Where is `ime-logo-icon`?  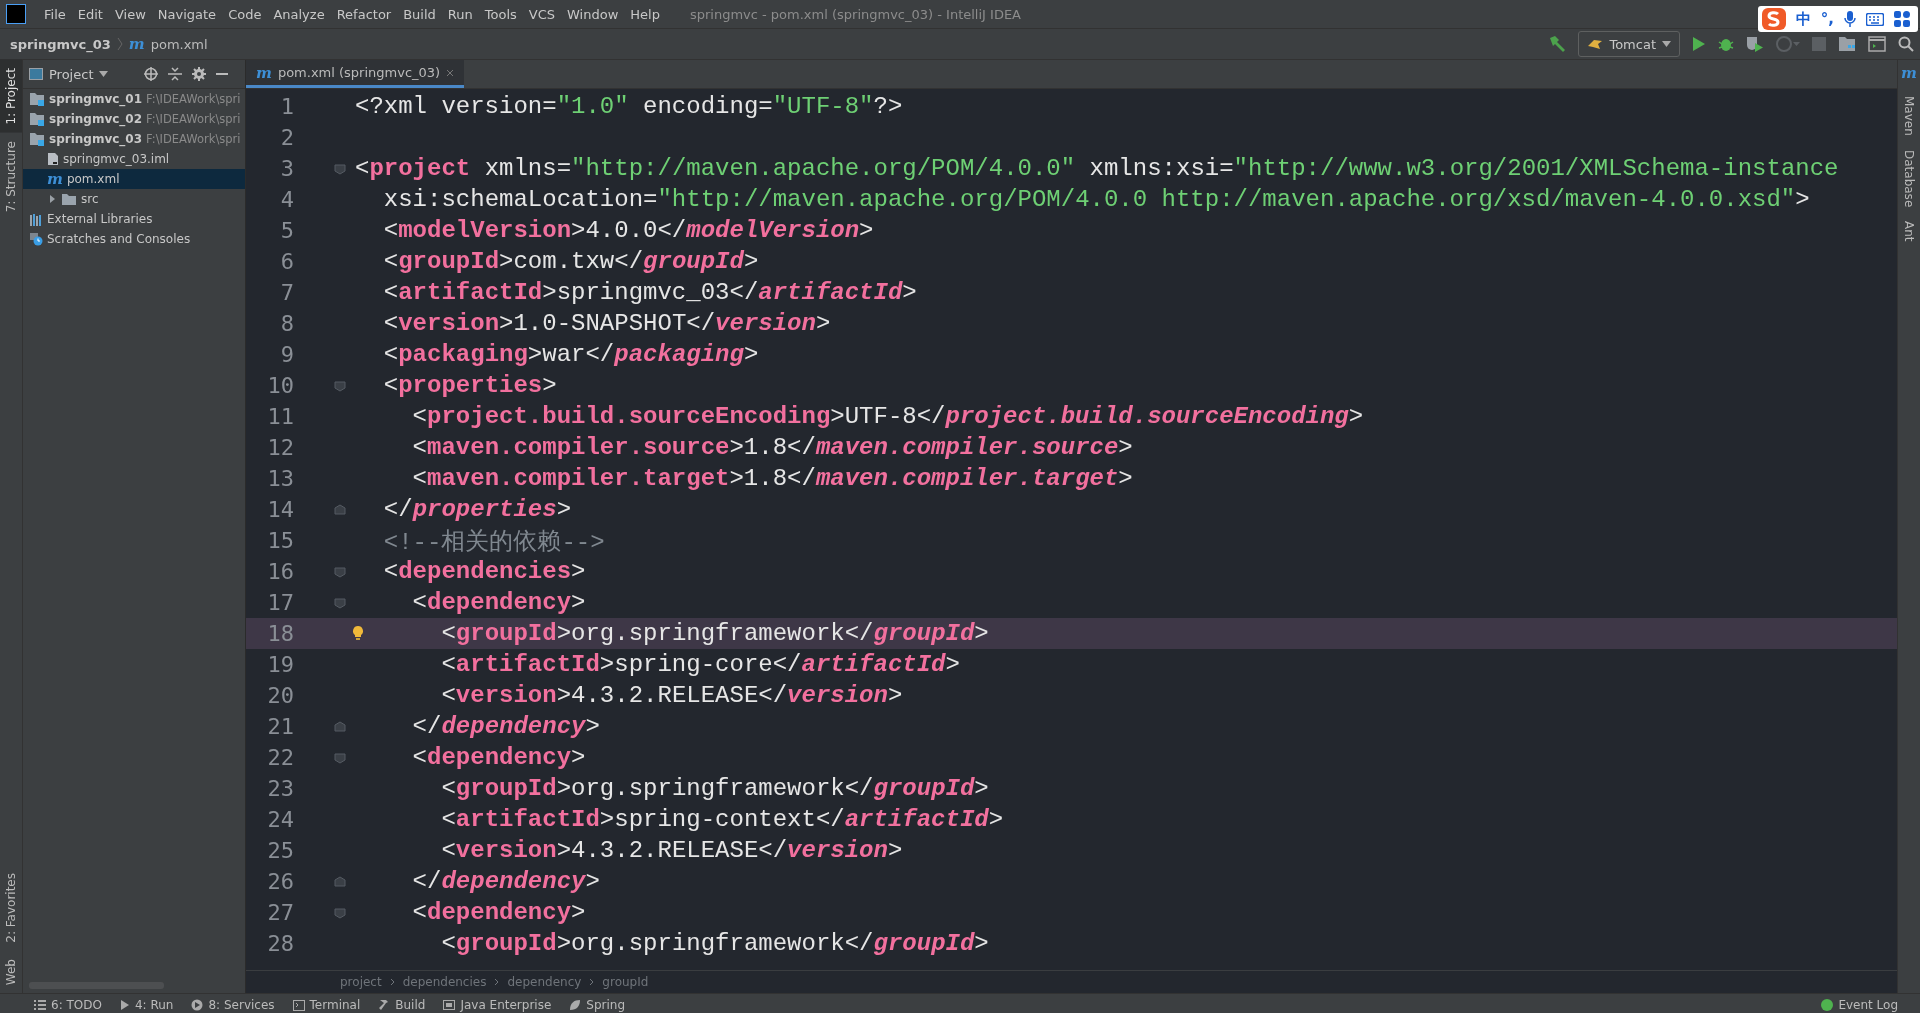 ime-logo-icon is located at coordinates (1773, 19).